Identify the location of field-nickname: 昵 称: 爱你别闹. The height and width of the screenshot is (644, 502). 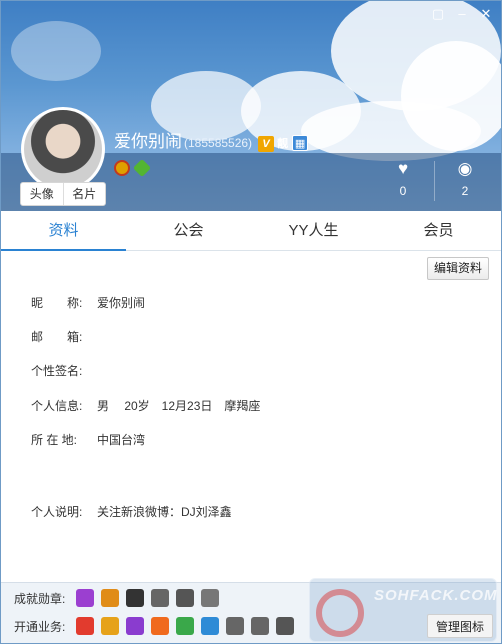
(88, 302).